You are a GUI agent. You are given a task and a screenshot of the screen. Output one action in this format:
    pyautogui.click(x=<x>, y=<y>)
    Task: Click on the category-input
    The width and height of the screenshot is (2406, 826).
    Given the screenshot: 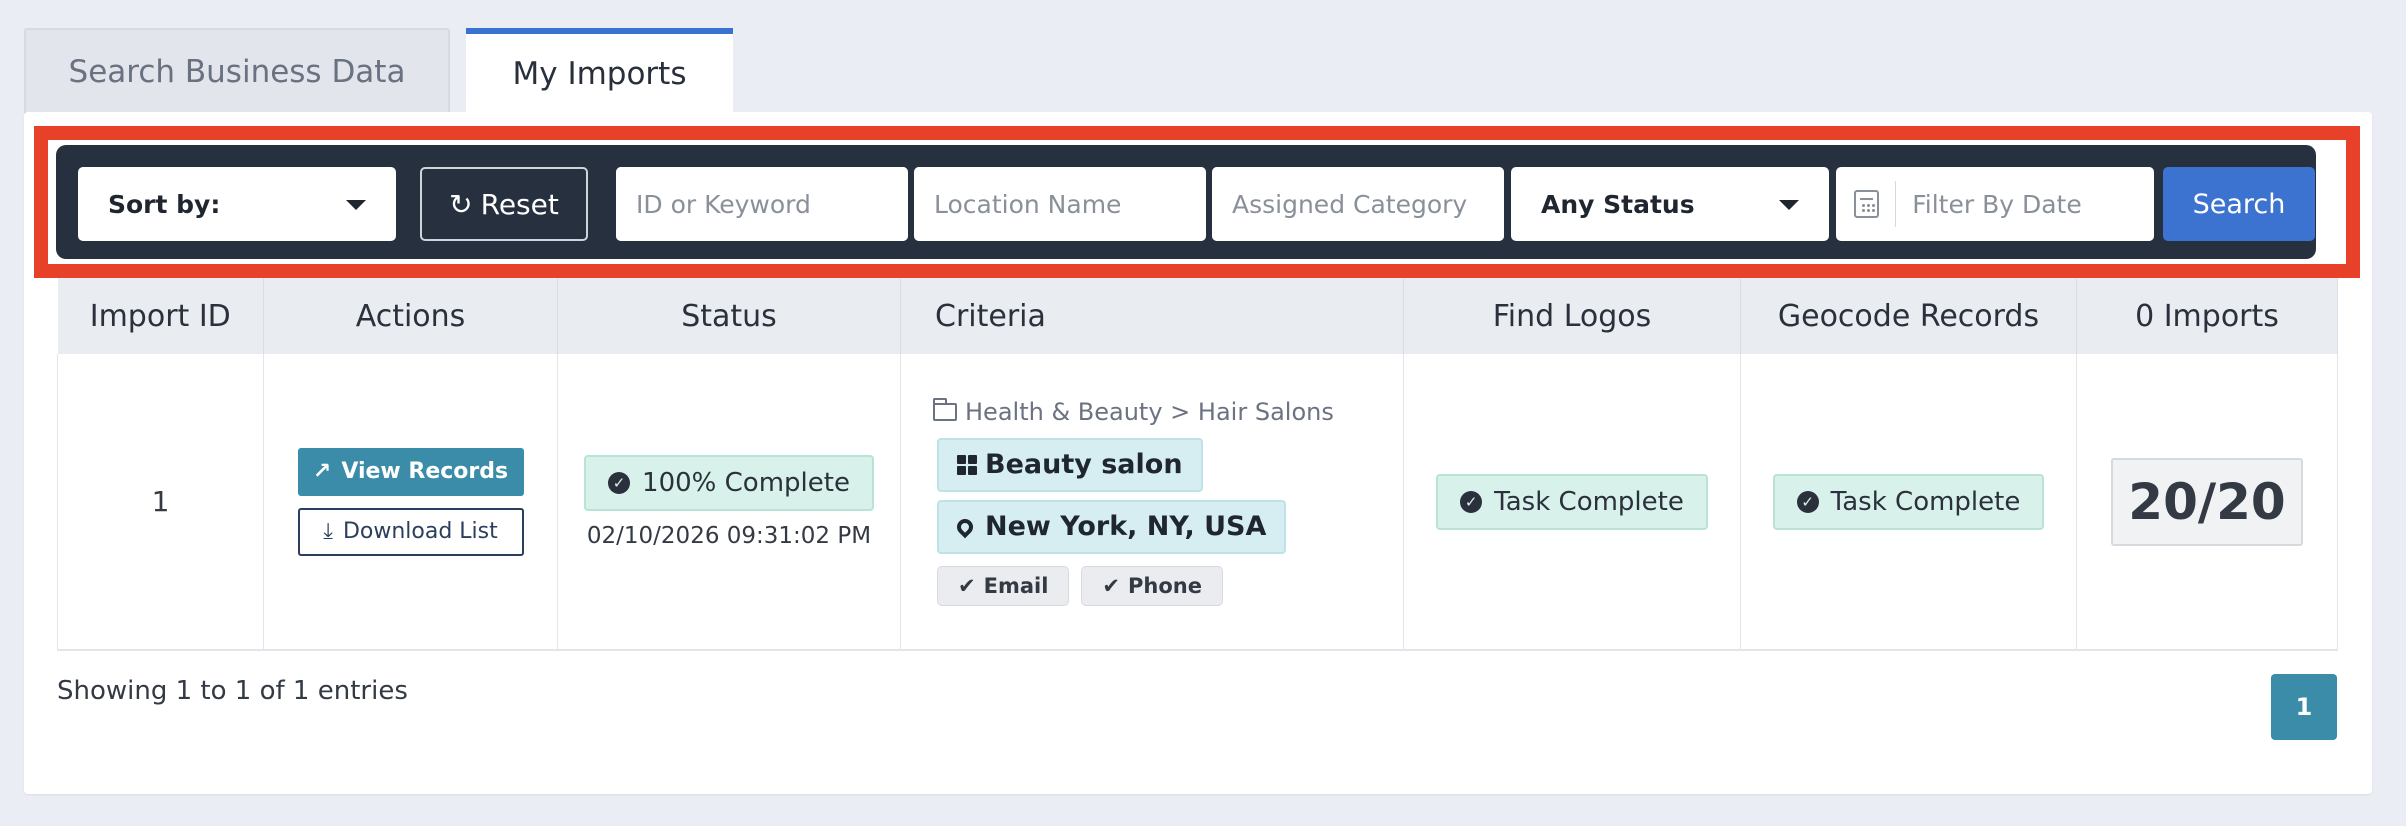 What is the action you would take?
    pyautogui.click(x=1358, y=204)
    